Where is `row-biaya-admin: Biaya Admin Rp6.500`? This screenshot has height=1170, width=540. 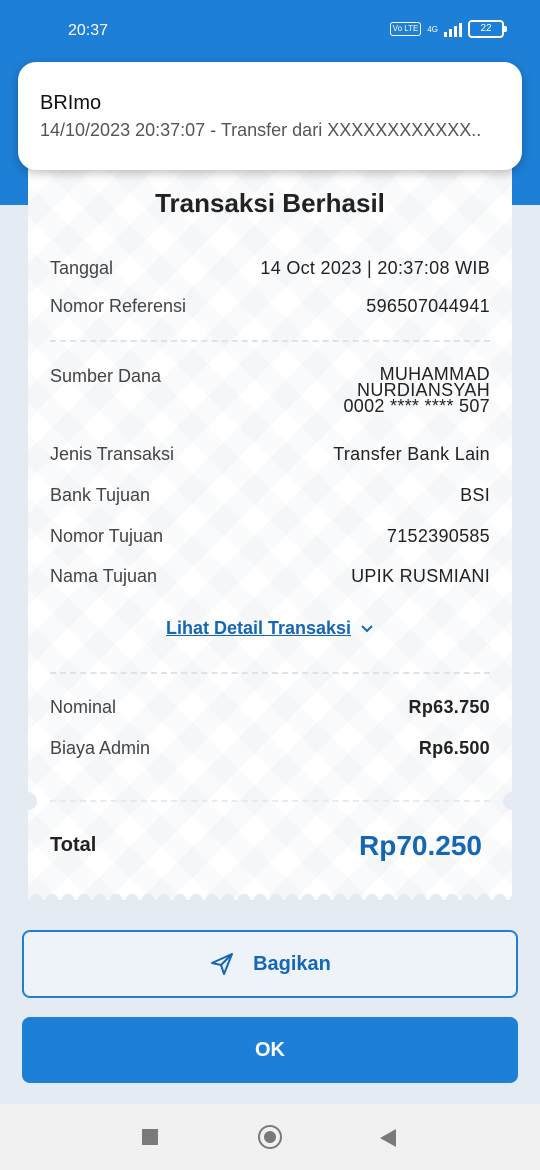 row-biaya-admin: Biaya Admin Rp6.500 is located at coordinates (270, 748).